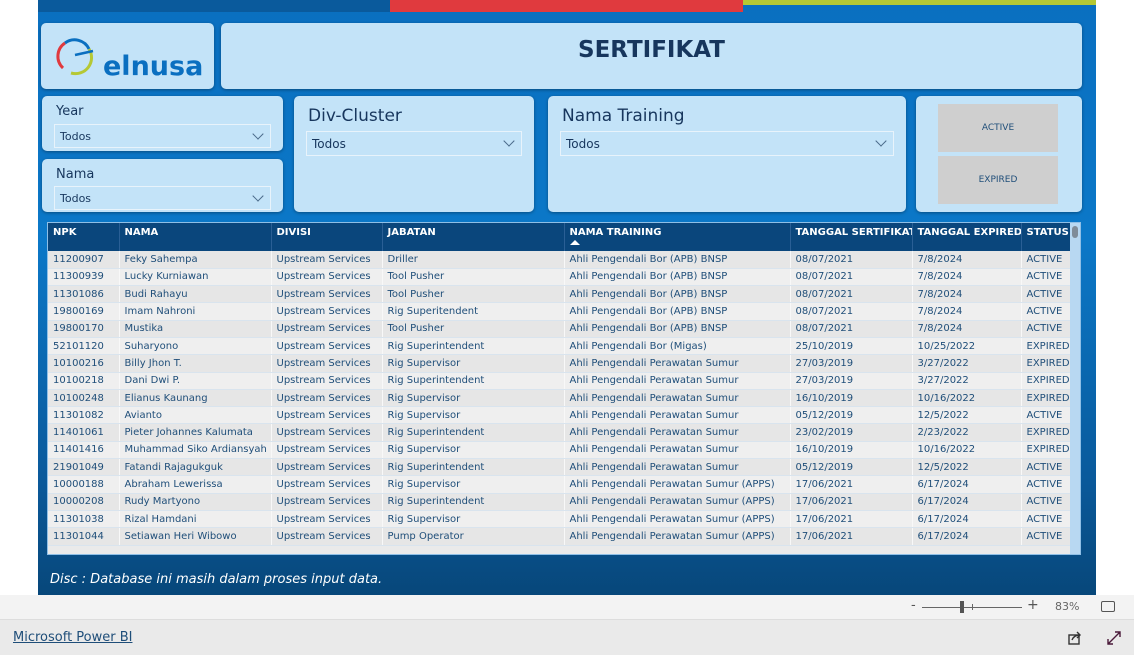 This screenshot has height=655, width=1134. Describe the element at coordinates (967, 432) in the screenshot. I see `table-cell: 2/23/2022` at that location.